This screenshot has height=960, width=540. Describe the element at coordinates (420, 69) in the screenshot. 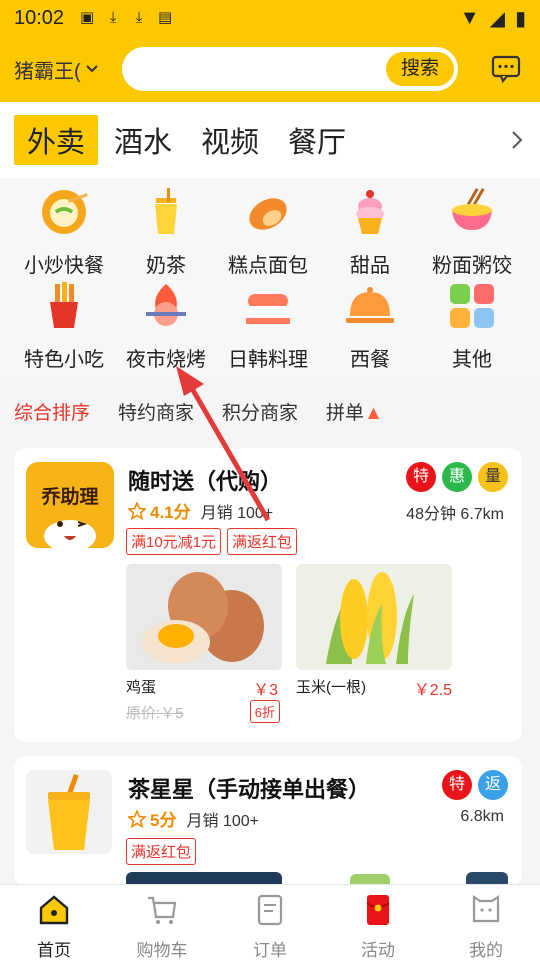

I see `search-button: 搜索` at that location.